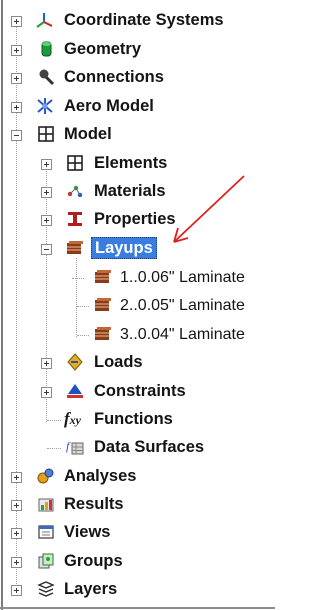 This screenshot has height=610, width=320. What do you see at coordinates (44, 20) in the screenshot?
I see `coordinate-axes-icon` at bounding box center [44, 20].